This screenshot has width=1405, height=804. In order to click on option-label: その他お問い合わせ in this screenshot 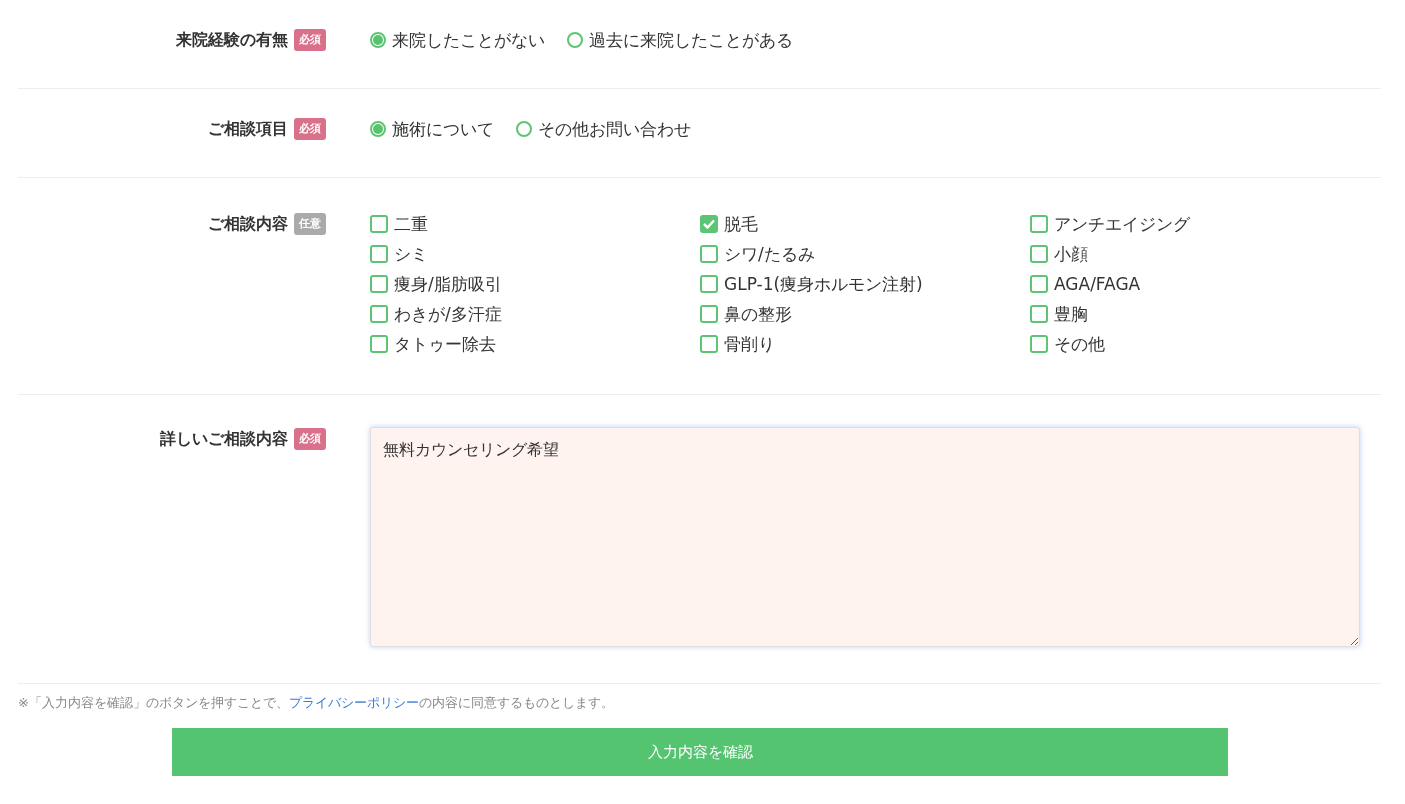, I will do `click(614, 129)`.